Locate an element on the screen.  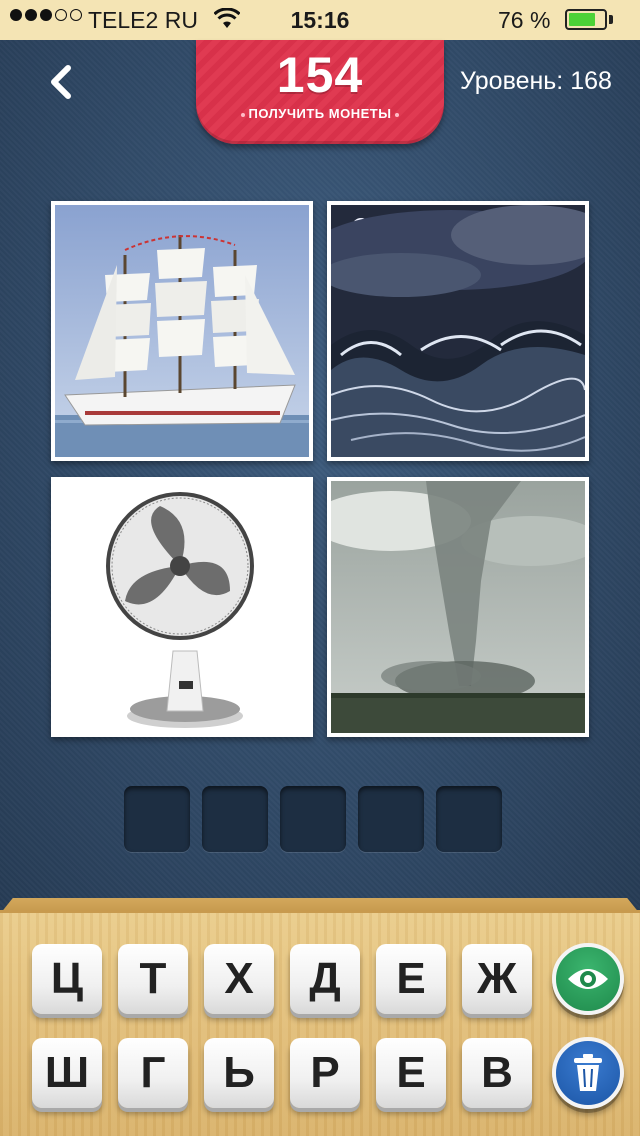
letter-key: Д is located at coordinates (325, 979).